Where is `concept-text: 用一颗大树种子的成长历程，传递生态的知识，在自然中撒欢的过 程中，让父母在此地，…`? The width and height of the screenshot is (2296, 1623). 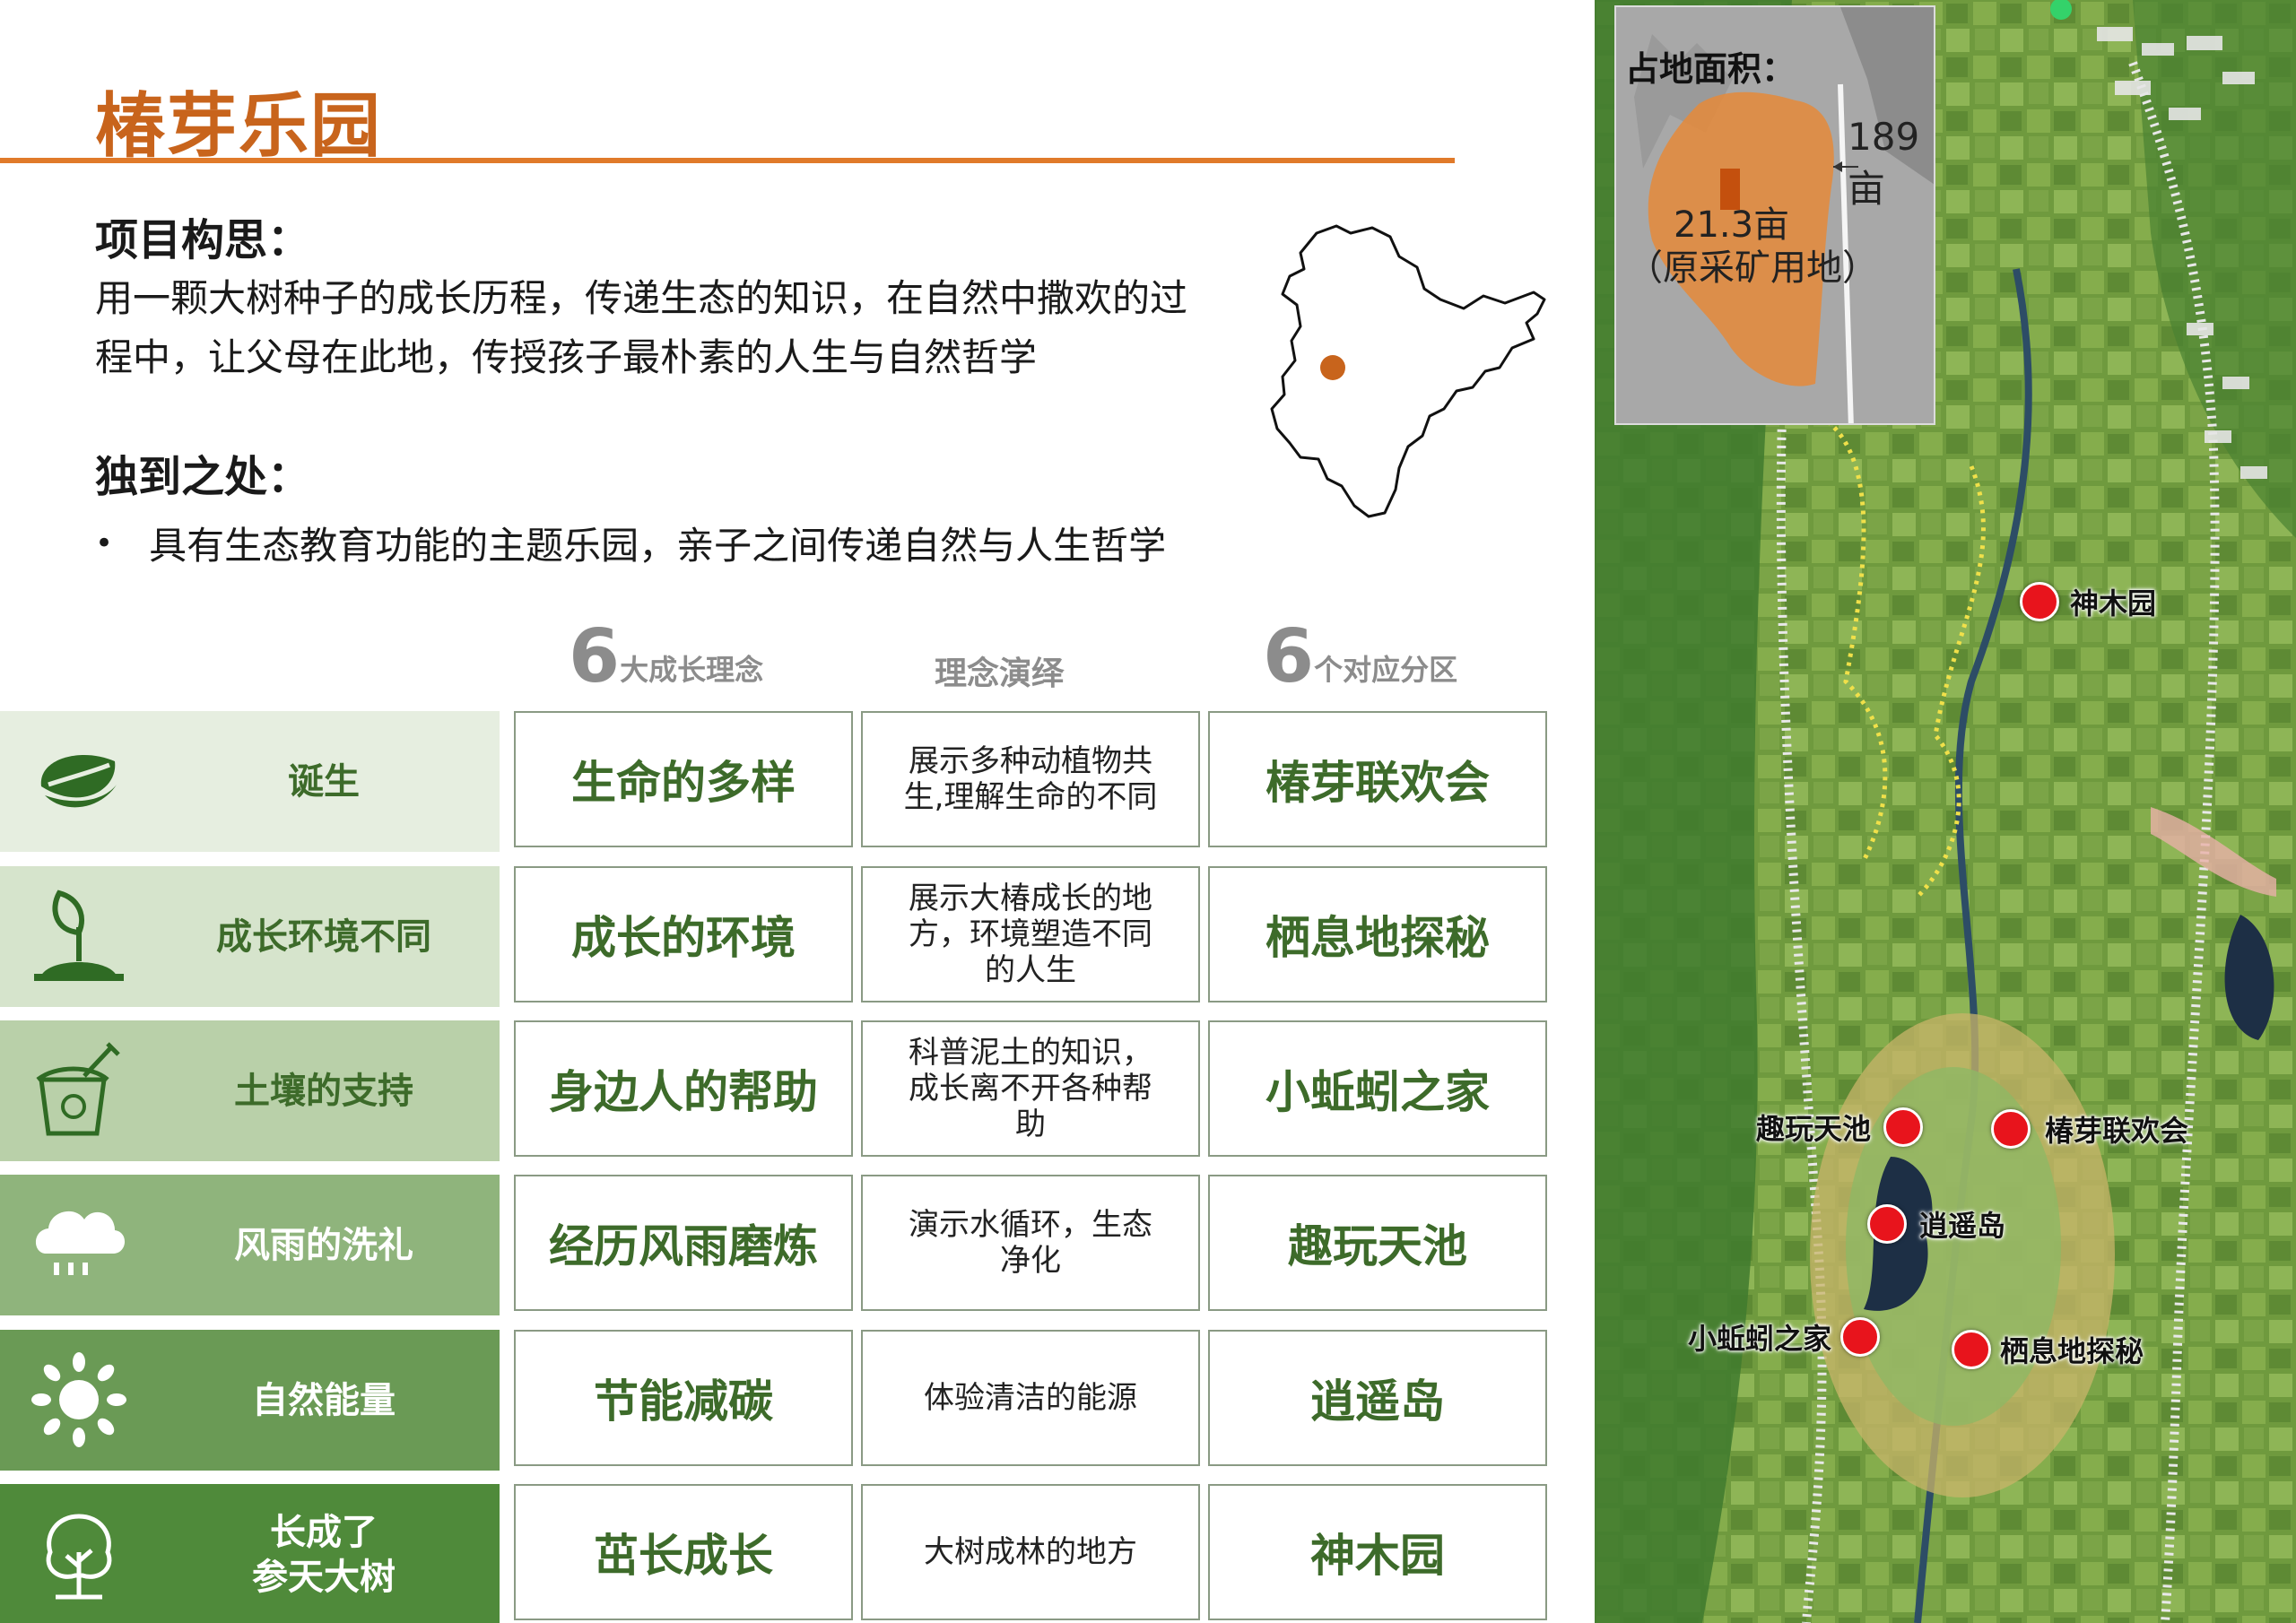
concept-text: 用一颗大树种子的成长历程，传递生态的知识，在自然中撒欢的过 程中，让父母在此地，… is located at coordinates (678, 328).